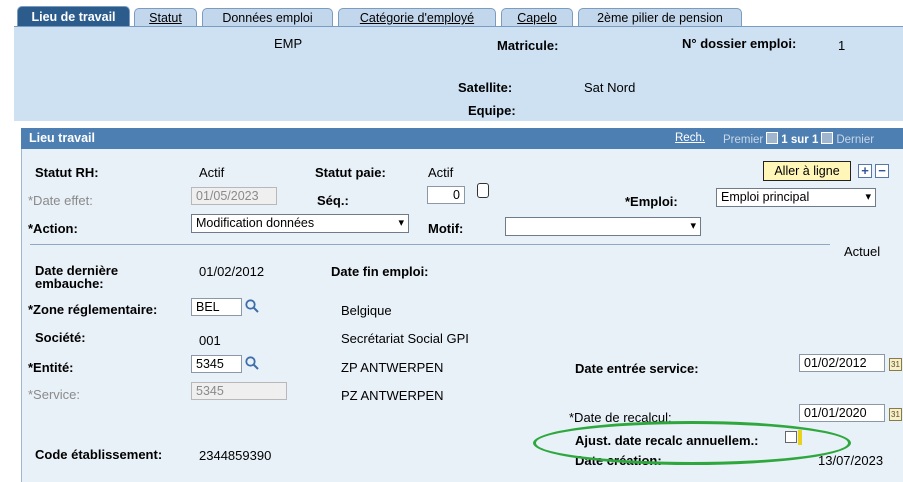 The height and width of the screenshot is (482, 903). What do you see at coordinates (610, 87) in the screenshot?
I see `satellite-value: Sat Nord` at bounding box center [610, 87].